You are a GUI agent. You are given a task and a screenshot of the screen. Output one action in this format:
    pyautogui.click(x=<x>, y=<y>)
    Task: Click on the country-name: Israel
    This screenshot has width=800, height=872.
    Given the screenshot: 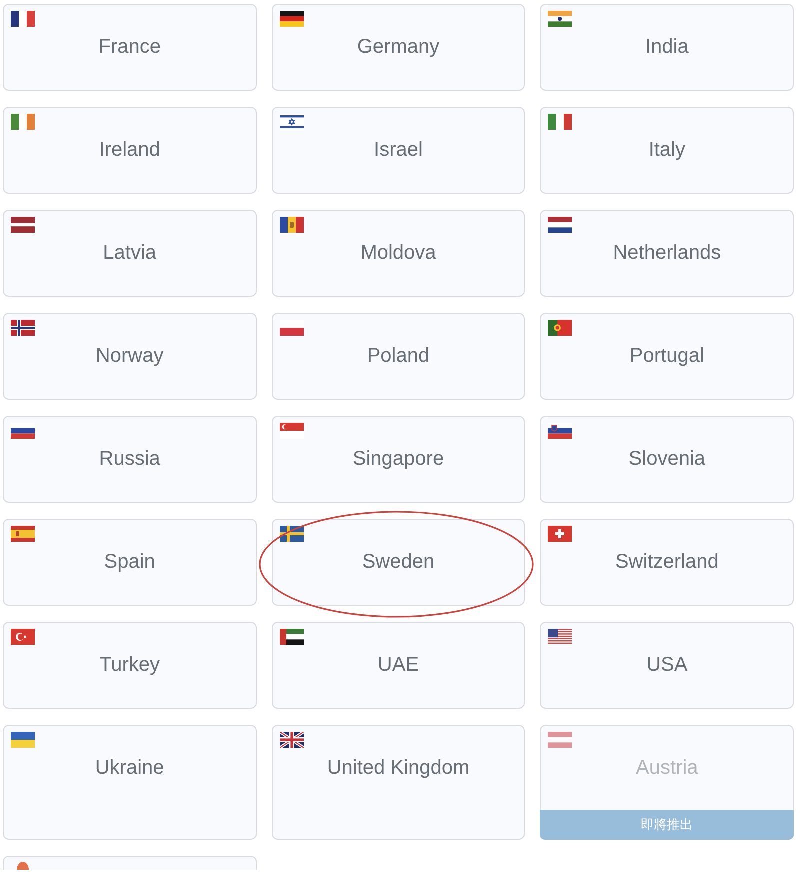 What is the action you would take?
    pyautogui.click(x=398, y=150)
    